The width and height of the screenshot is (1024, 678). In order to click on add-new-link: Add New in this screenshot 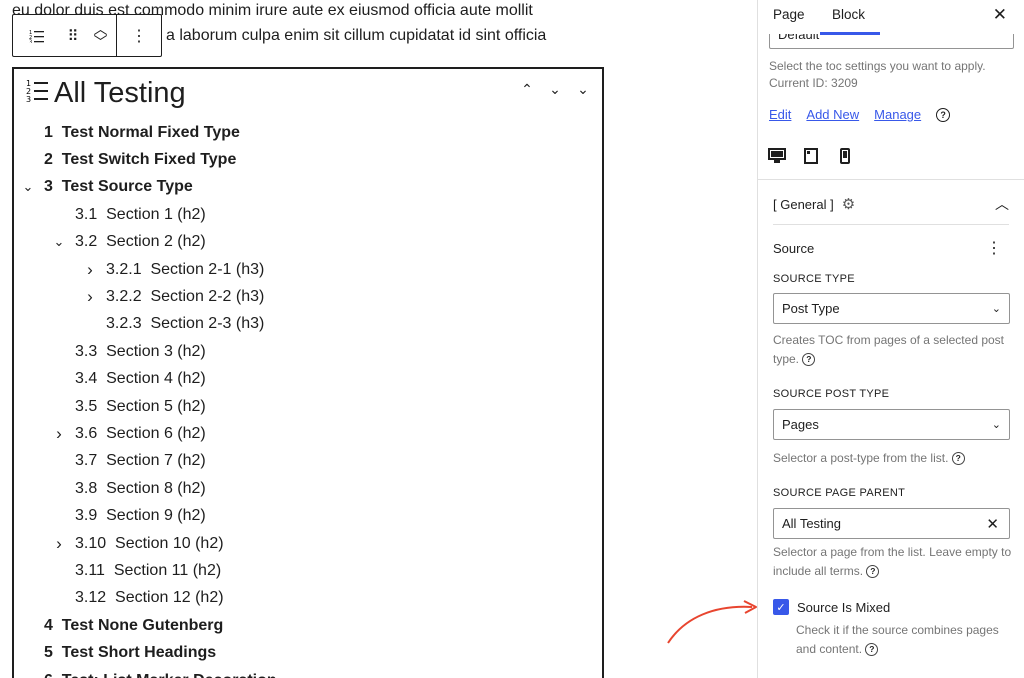, I will do `click(832, 114)`.